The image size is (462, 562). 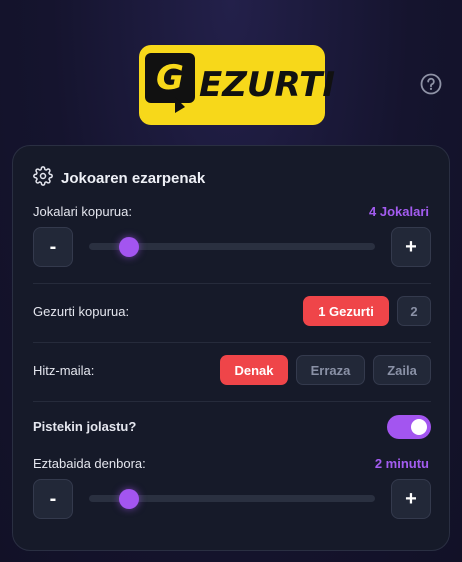 I want to click on players-increment-button: +, so click(x=411, y=247).